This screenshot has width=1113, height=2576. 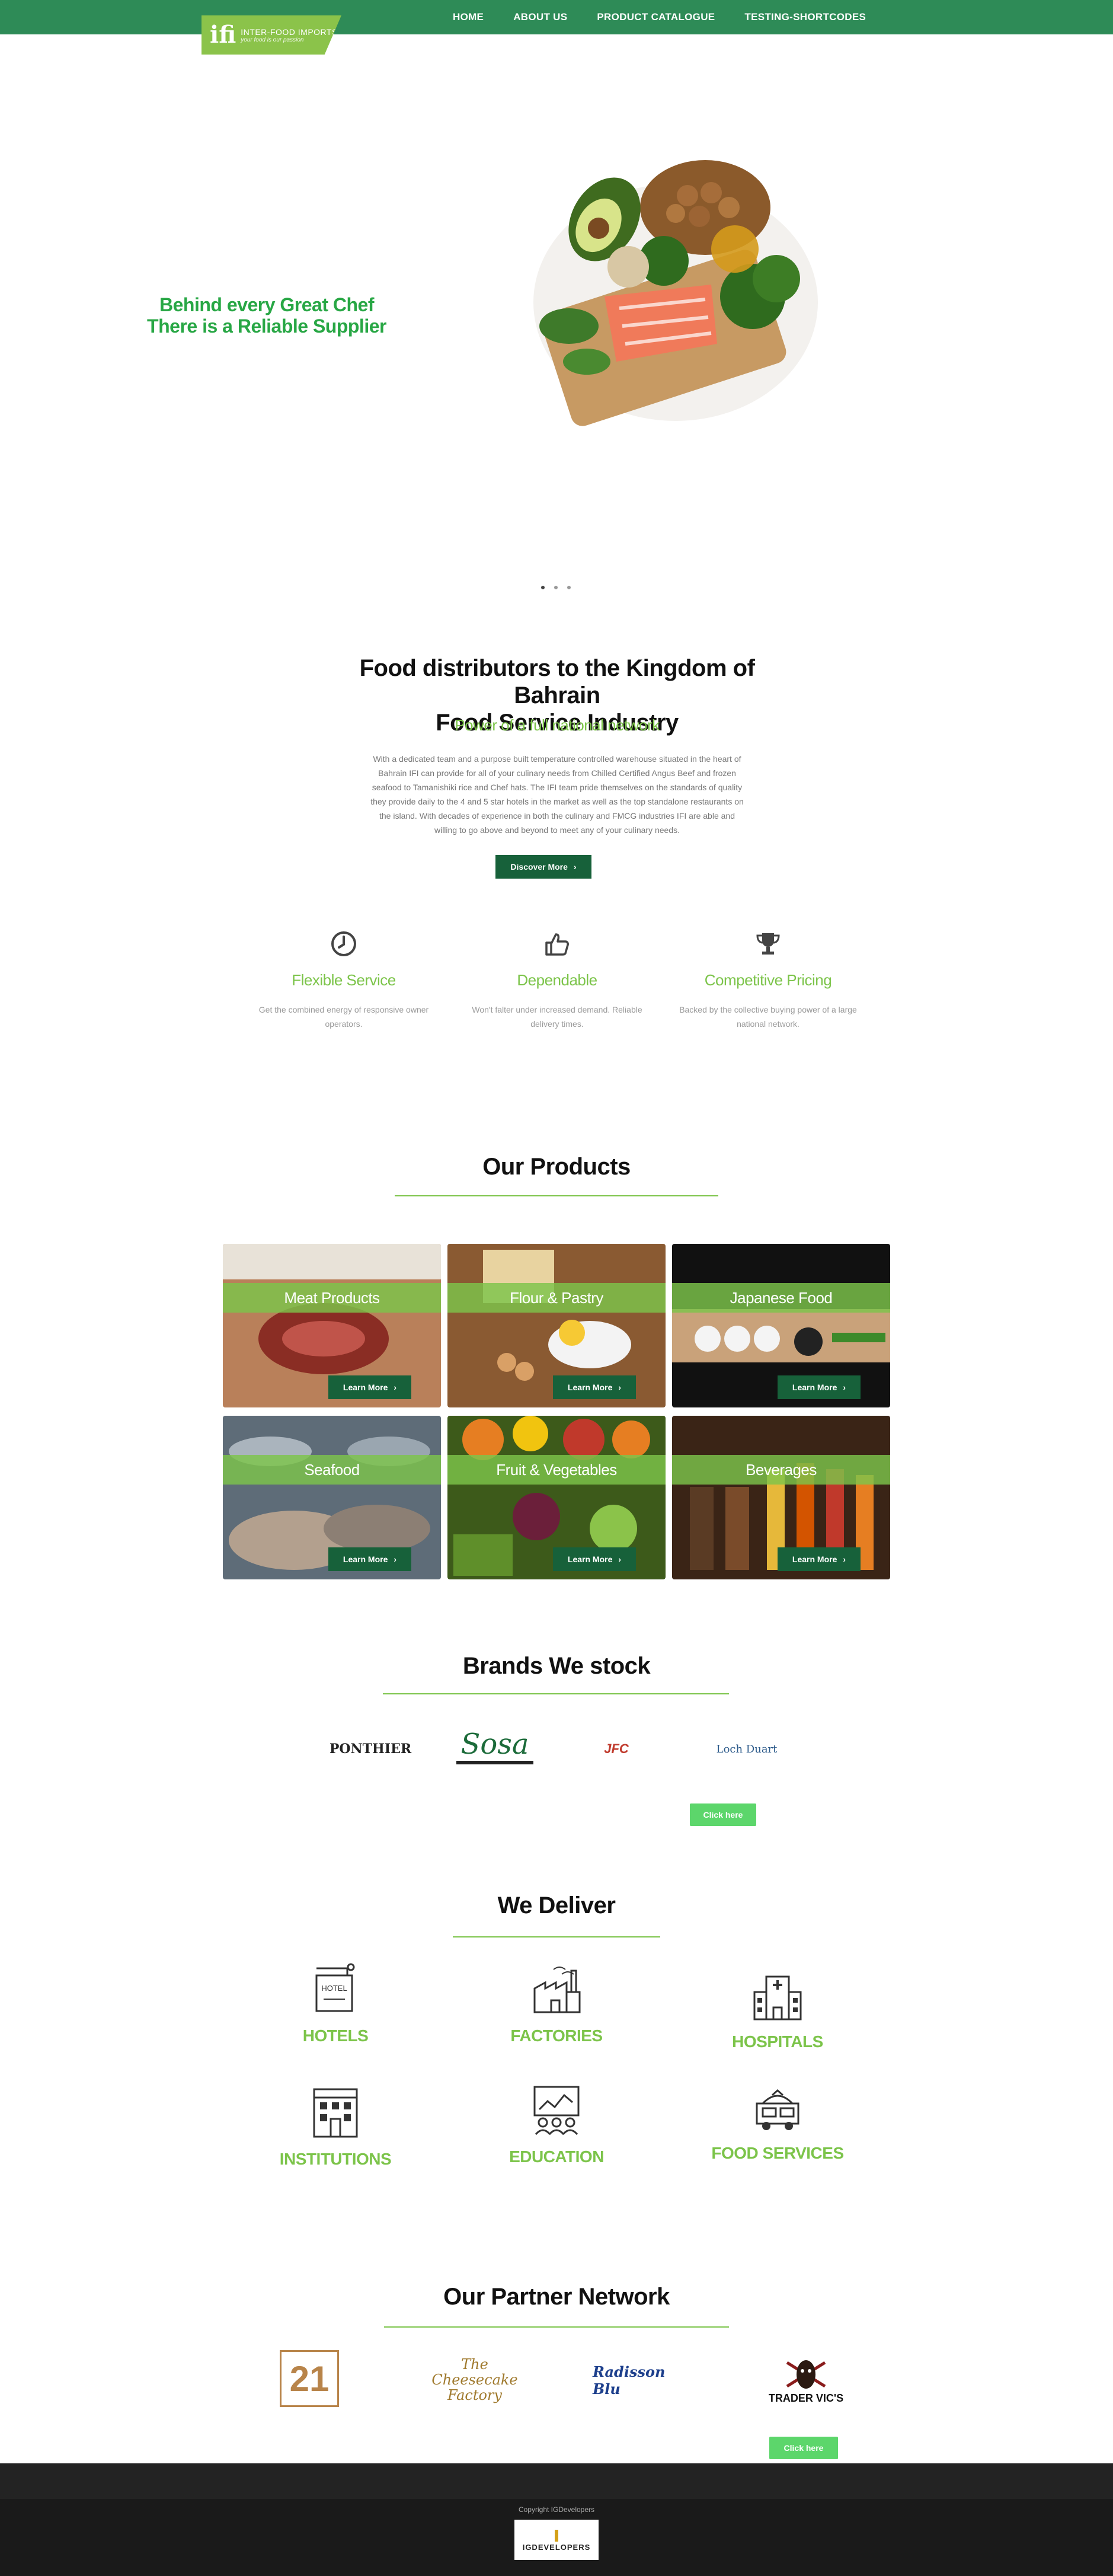 I want to click on intro-subtitle: Power of a full national network, so click(x=557, y=725).